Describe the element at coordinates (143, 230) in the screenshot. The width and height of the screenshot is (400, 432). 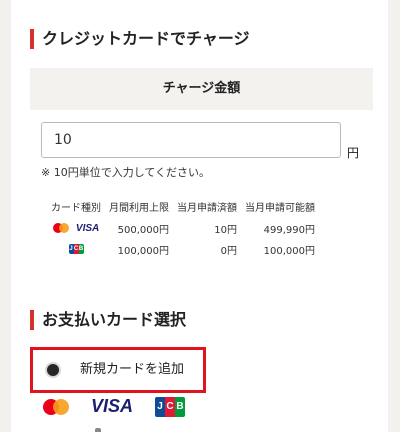
I see `monthly-limit-cell: 500,000円` at that location.